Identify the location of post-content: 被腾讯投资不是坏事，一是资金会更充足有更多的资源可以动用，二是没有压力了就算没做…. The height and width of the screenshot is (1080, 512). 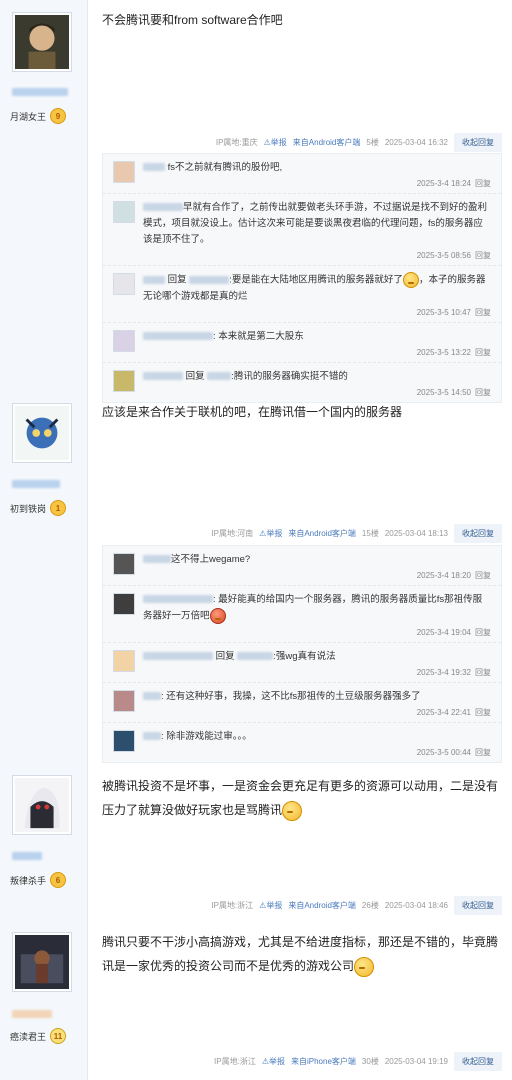
(302, 798).